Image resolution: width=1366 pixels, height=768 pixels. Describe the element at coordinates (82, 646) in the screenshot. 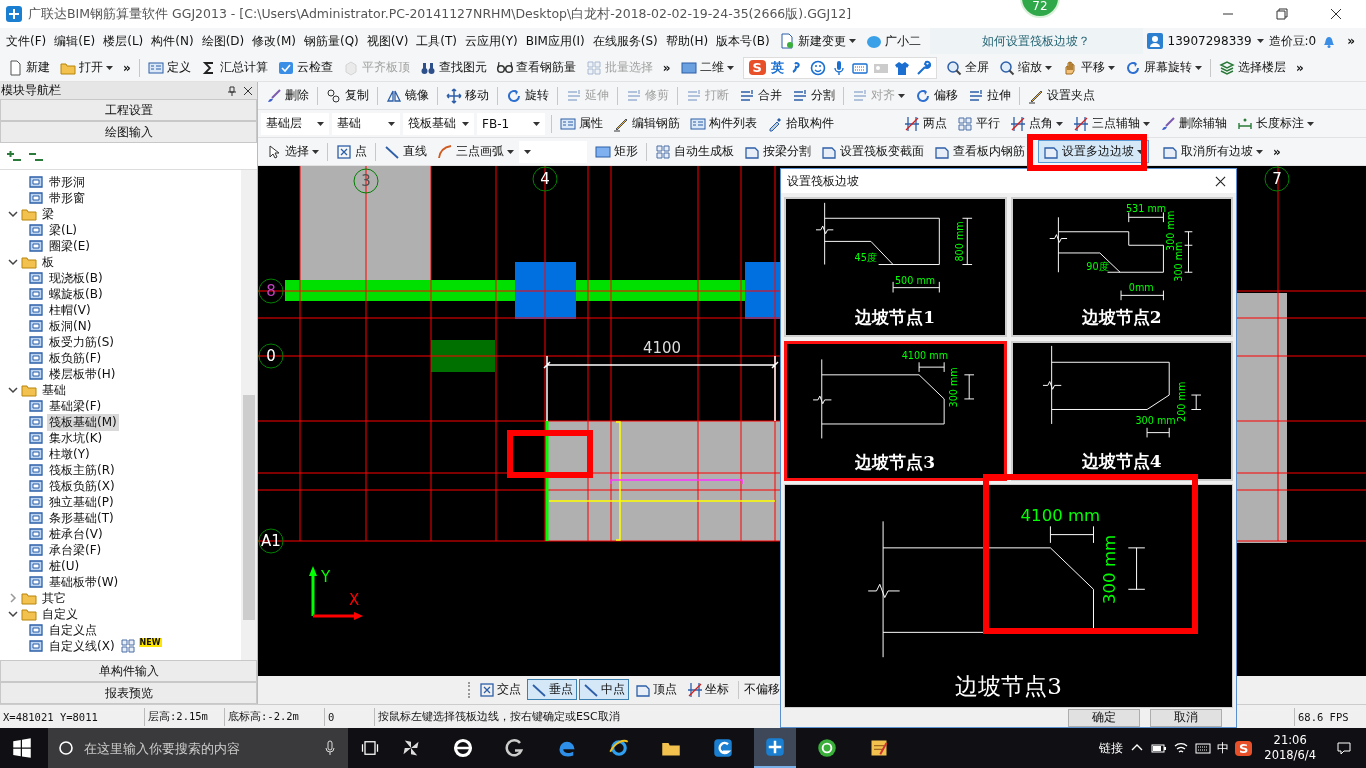

I see `tree-item: 自定义线(X)` at that location.